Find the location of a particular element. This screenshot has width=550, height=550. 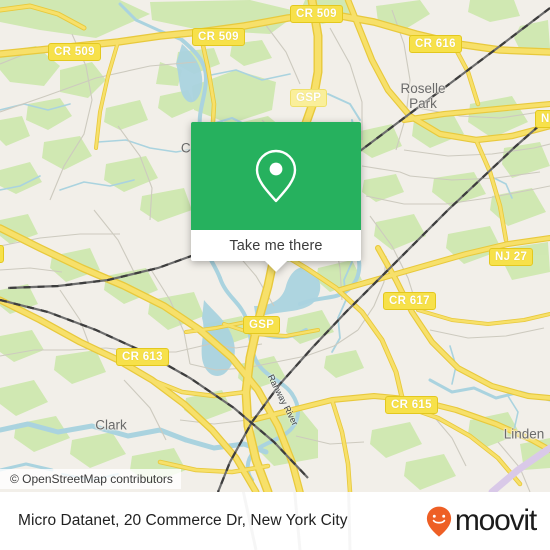

osm-attribution: © OpenStreetMap contributors is located at coordinates (90, 479).